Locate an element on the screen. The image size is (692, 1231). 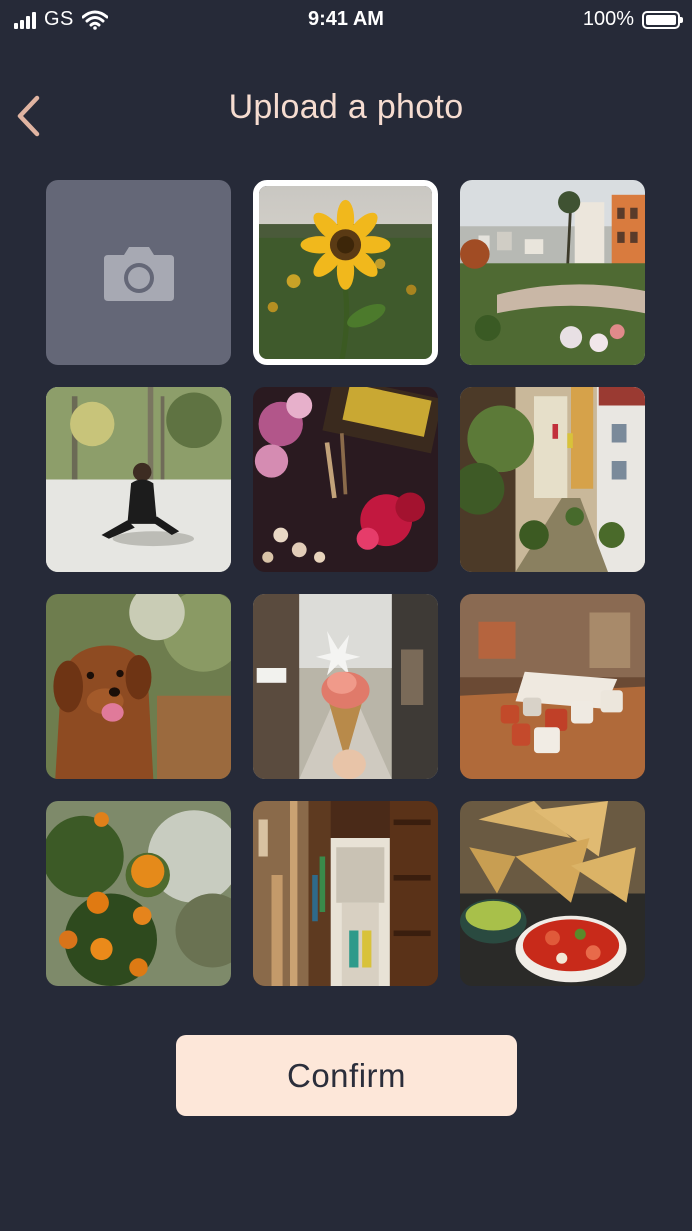
sunflower-image is located at coordinates (345, 272).